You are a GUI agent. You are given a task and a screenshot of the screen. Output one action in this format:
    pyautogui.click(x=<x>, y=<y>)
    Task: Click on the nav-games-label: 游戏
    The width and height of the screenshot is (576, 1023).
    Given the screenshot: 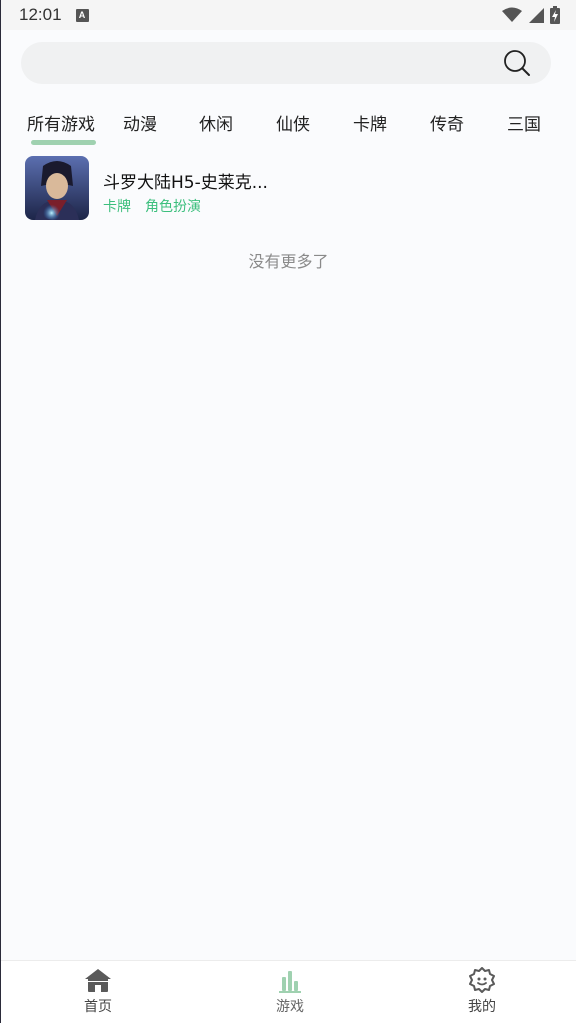 What is the action you would take?
    pyautogui.click(x=290, y=1007)
    